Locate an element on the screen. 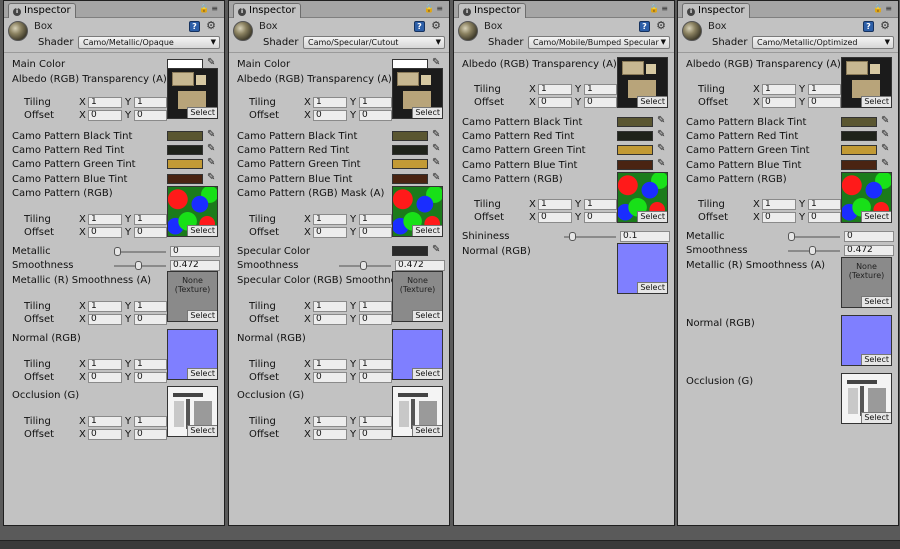  albedo-offset-y-input: 0 is located at coordinates (600, 102).